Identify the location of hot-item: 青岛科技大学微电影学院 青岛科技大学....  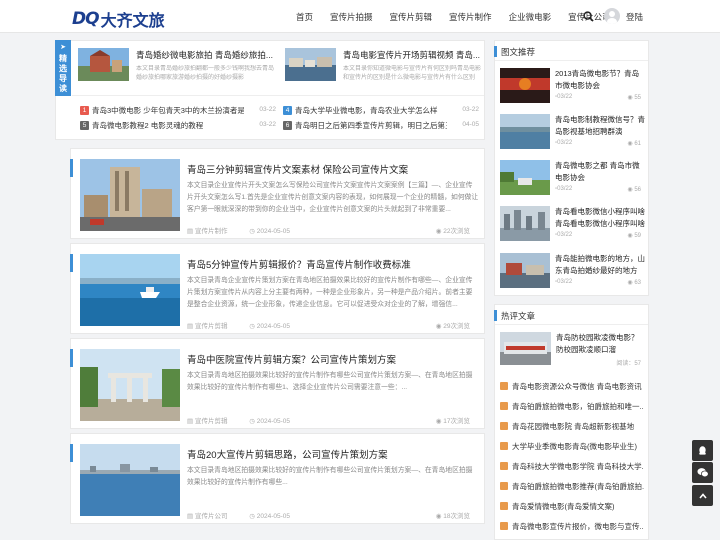
(572, 466).